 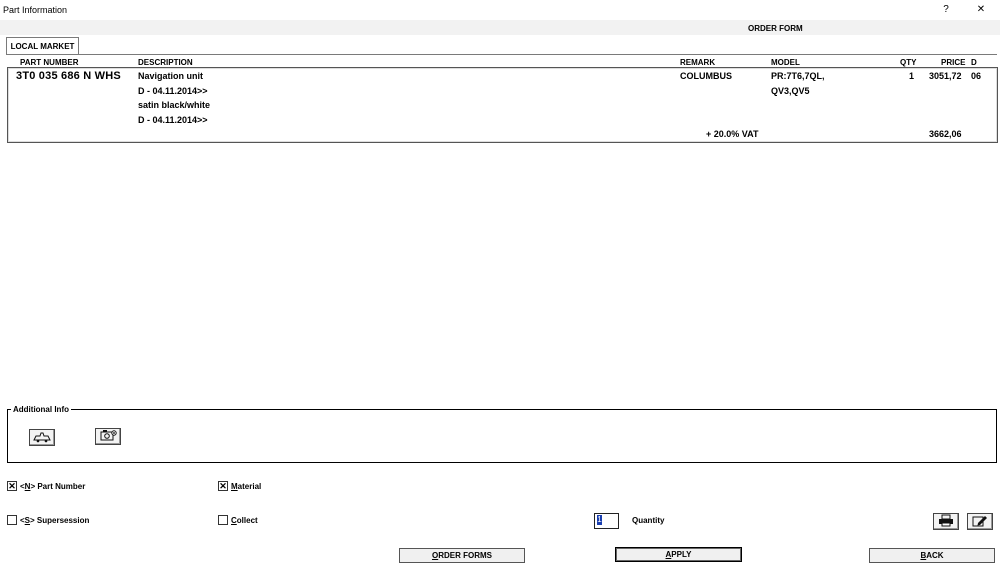 What do you see at coordinates (732, 134) in the screenshot?
I see `vat-label: + 20.0% VAT` at bounding box center [732, 134].